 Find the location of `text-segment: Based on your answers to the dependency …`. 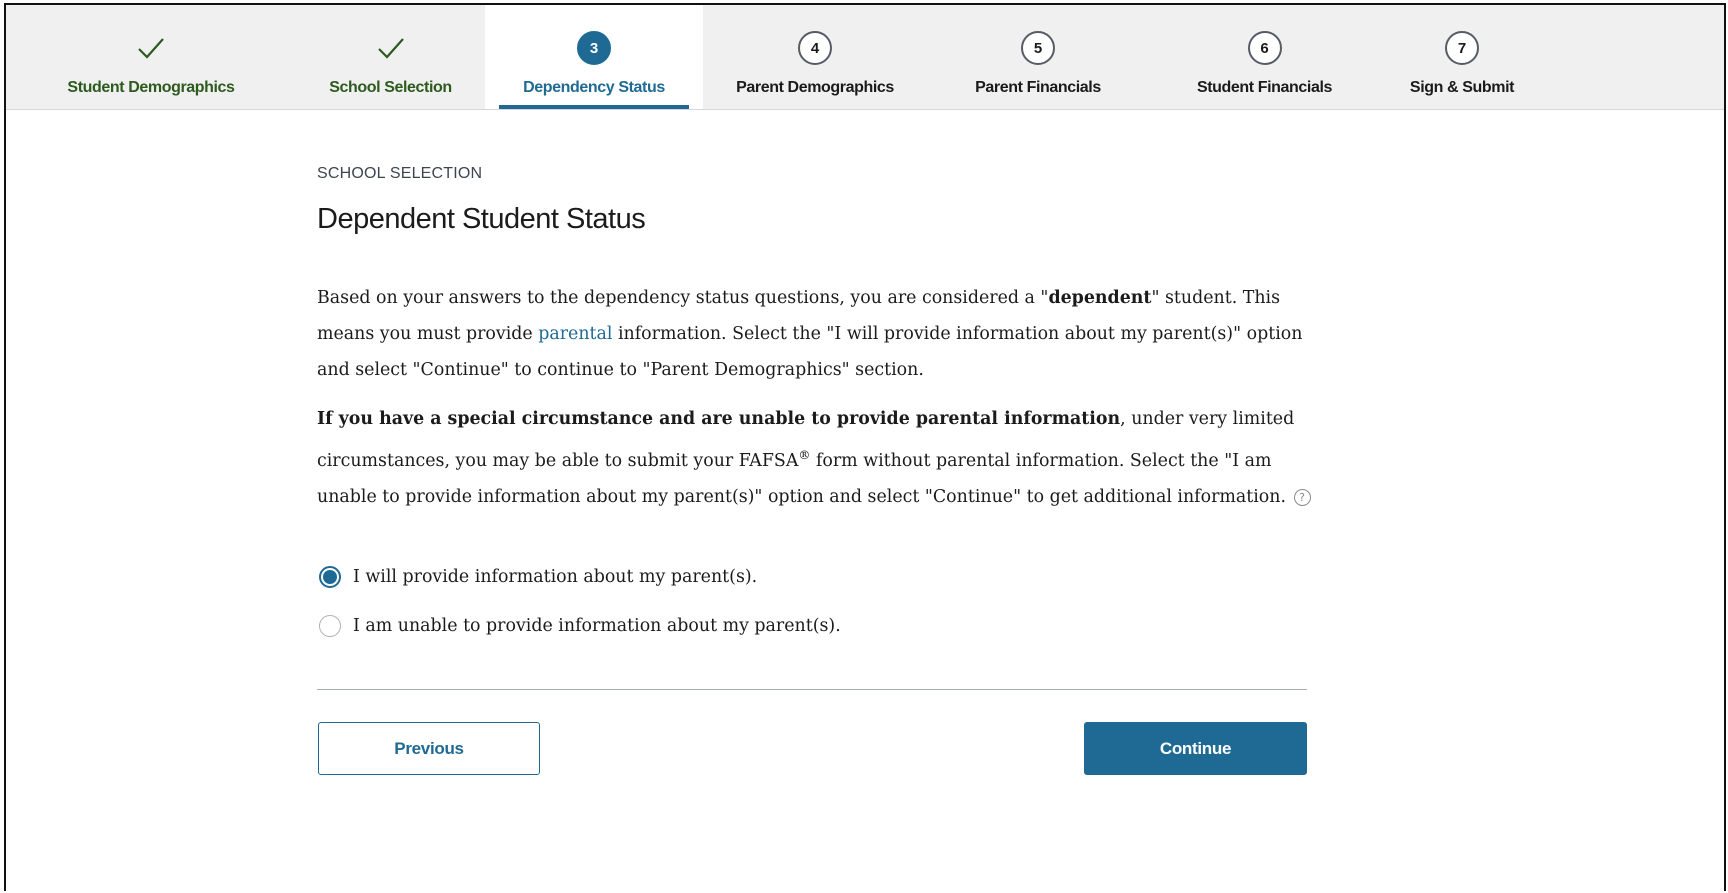

text-segment: Based on your answers to the dependency … is located at coordinates (683, 298).